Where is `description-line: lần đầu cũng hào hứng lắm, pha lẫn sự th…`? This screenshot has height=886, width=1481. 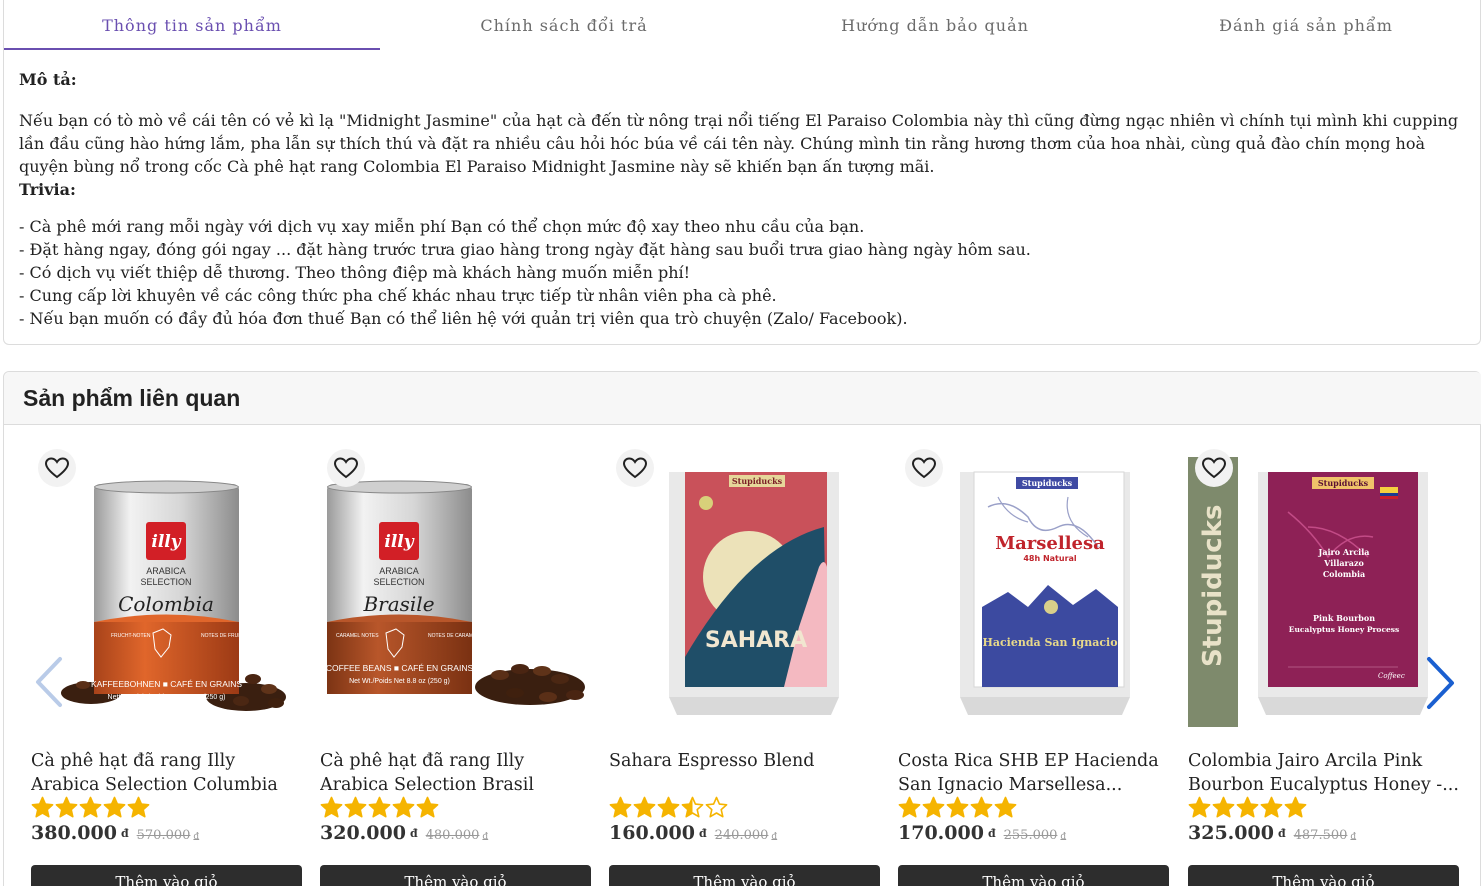 description-line: lần đầu cũng hào hứng lắm, pha lẫn sự th… is located at coordinates (722, 143).